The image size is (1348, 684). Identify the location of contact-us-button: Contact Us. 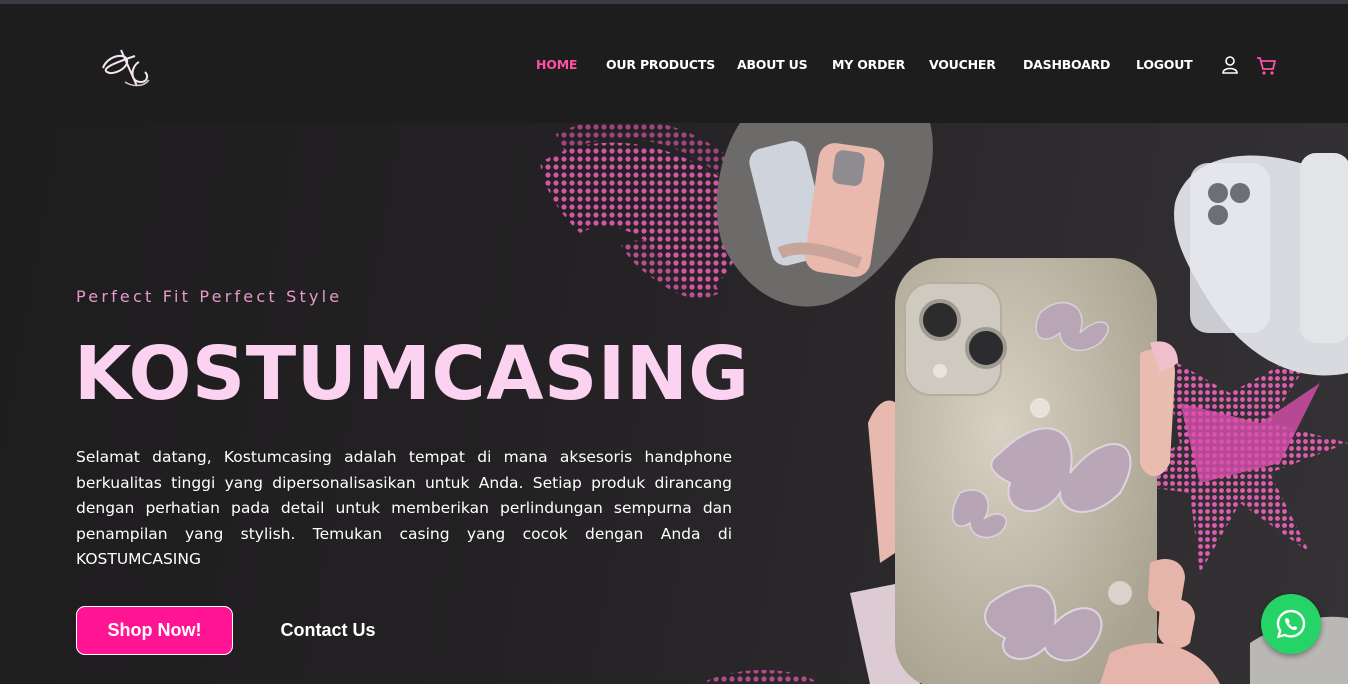
(328, 630).